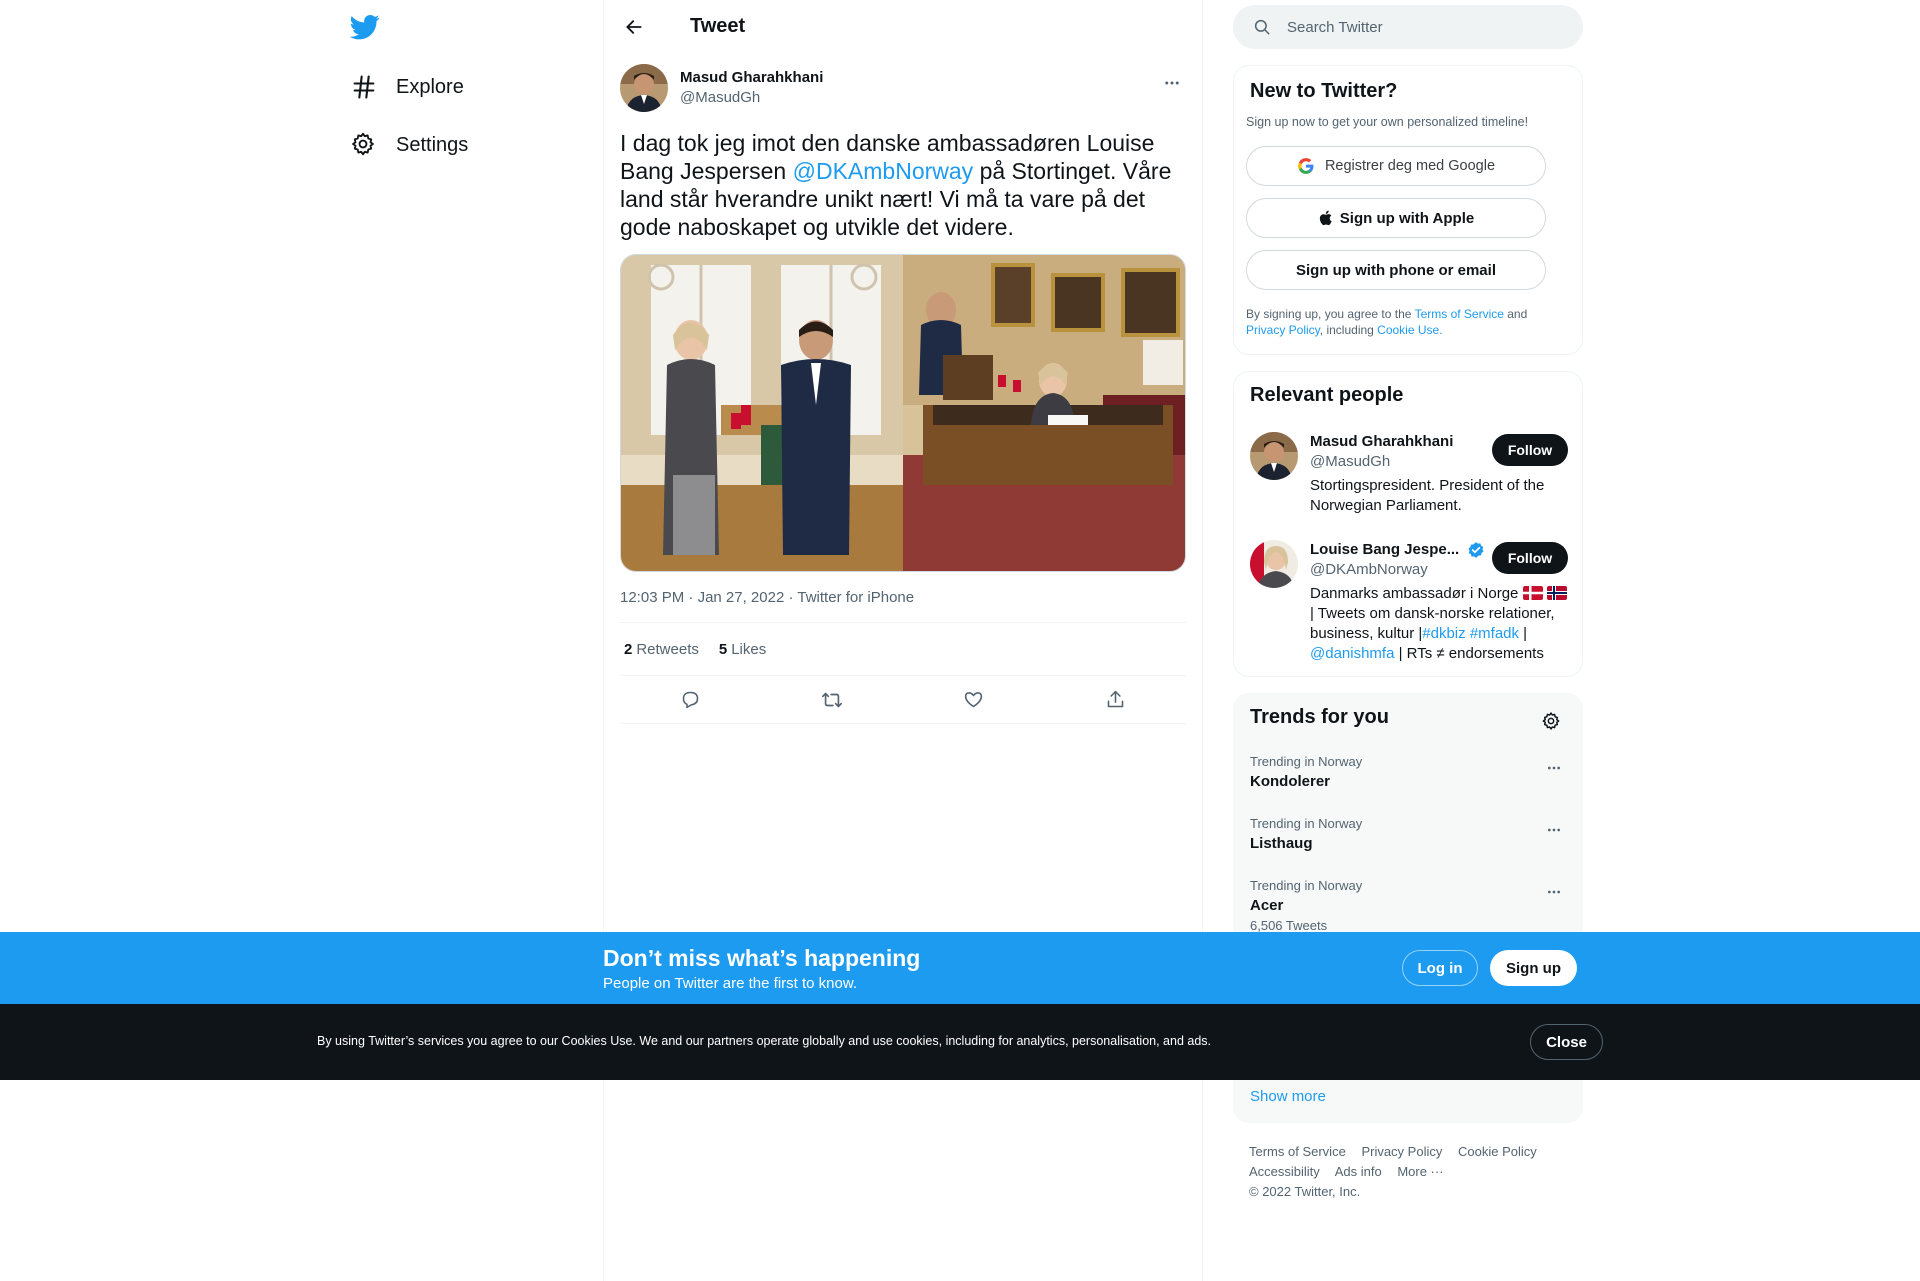 This screenshot has height=1281, width=1920. What do you see at coordinates (1440, 968) in the screenshot?
I see `login-button: Log in` at bounding box center [1440, 968].